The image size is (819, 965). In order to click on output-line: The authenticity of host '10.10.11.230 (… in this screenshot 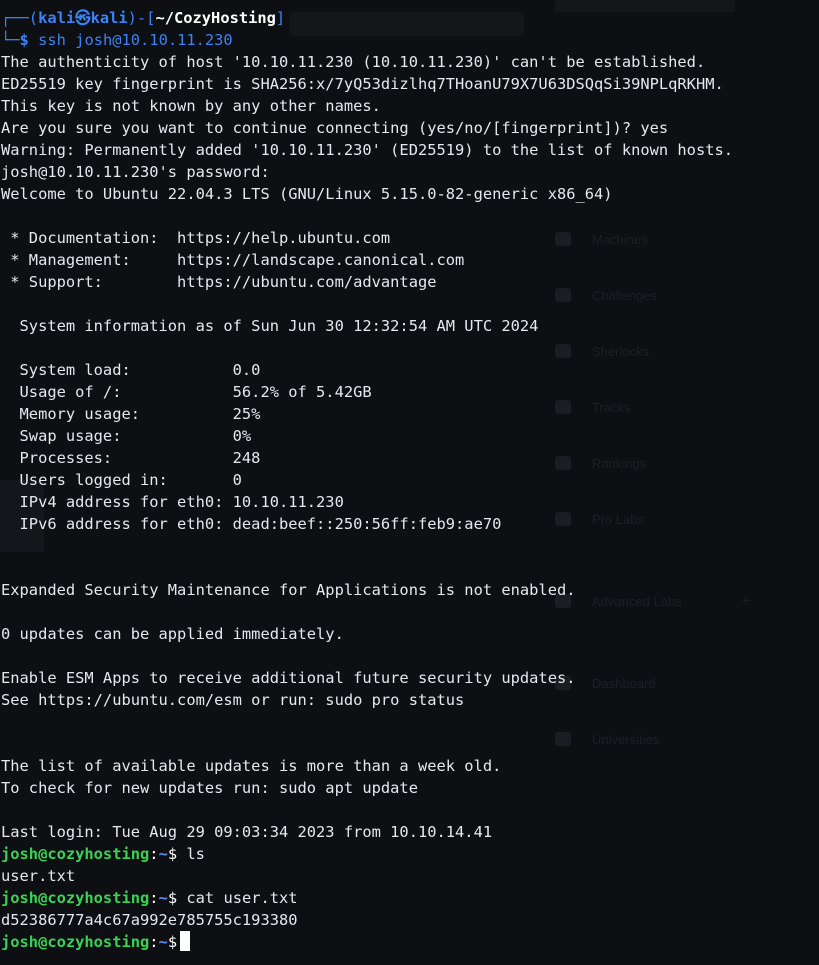, I will do `click(353, 62)`.